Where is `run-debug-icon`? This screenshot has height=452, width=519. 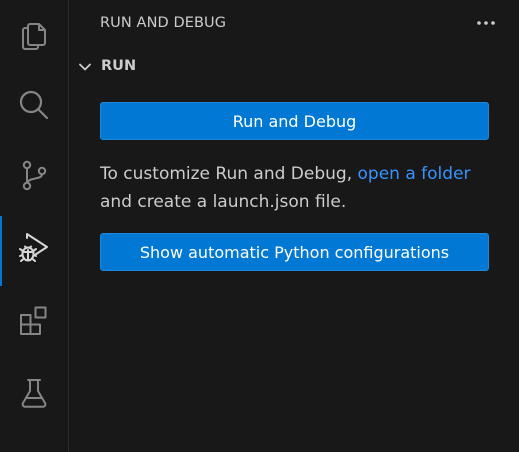 run-debug-icon is located at coordinates (33, 247).